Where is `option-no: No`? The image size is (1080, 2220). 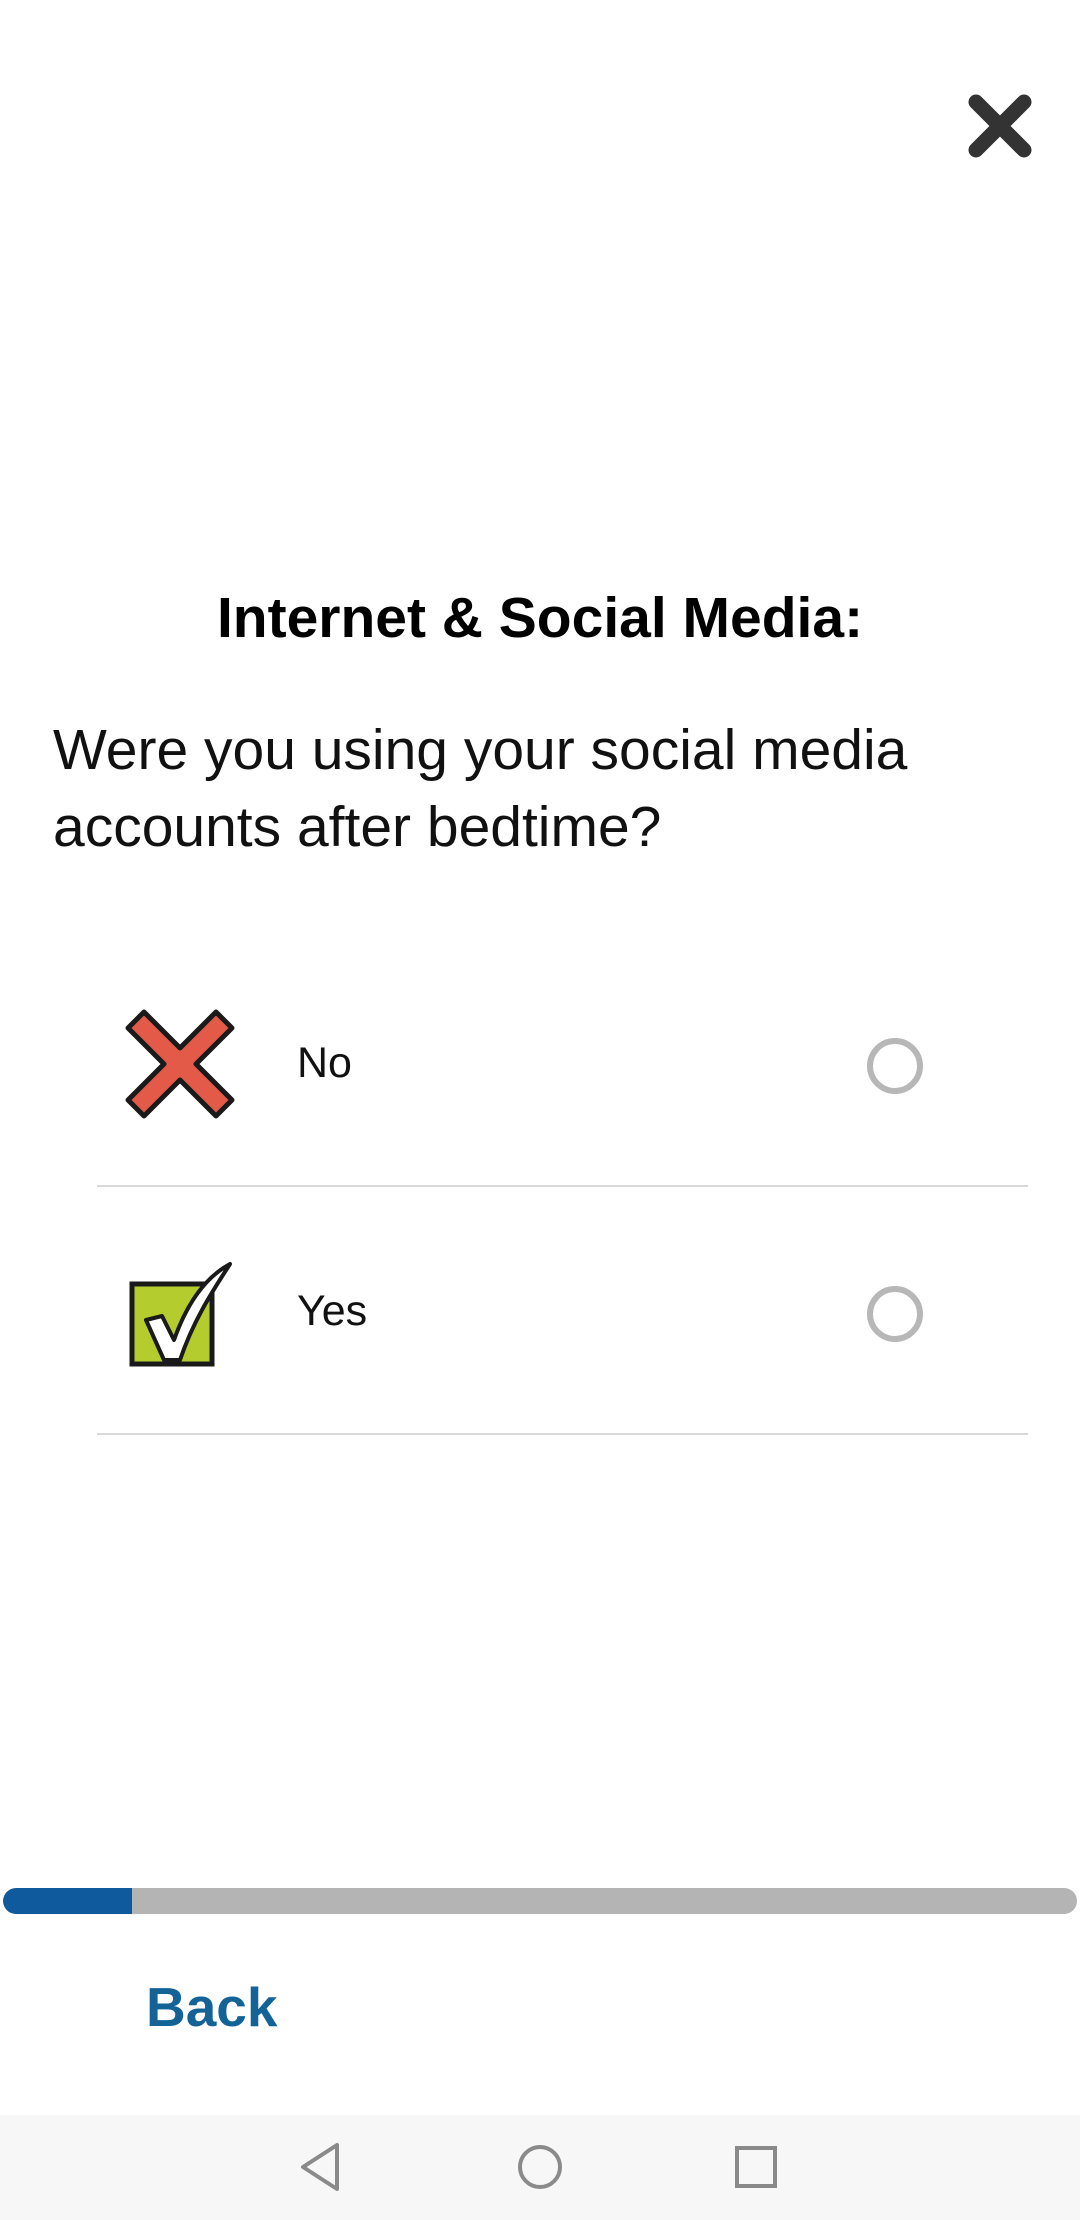 option-no: No is located at coordinates (562, 1063).